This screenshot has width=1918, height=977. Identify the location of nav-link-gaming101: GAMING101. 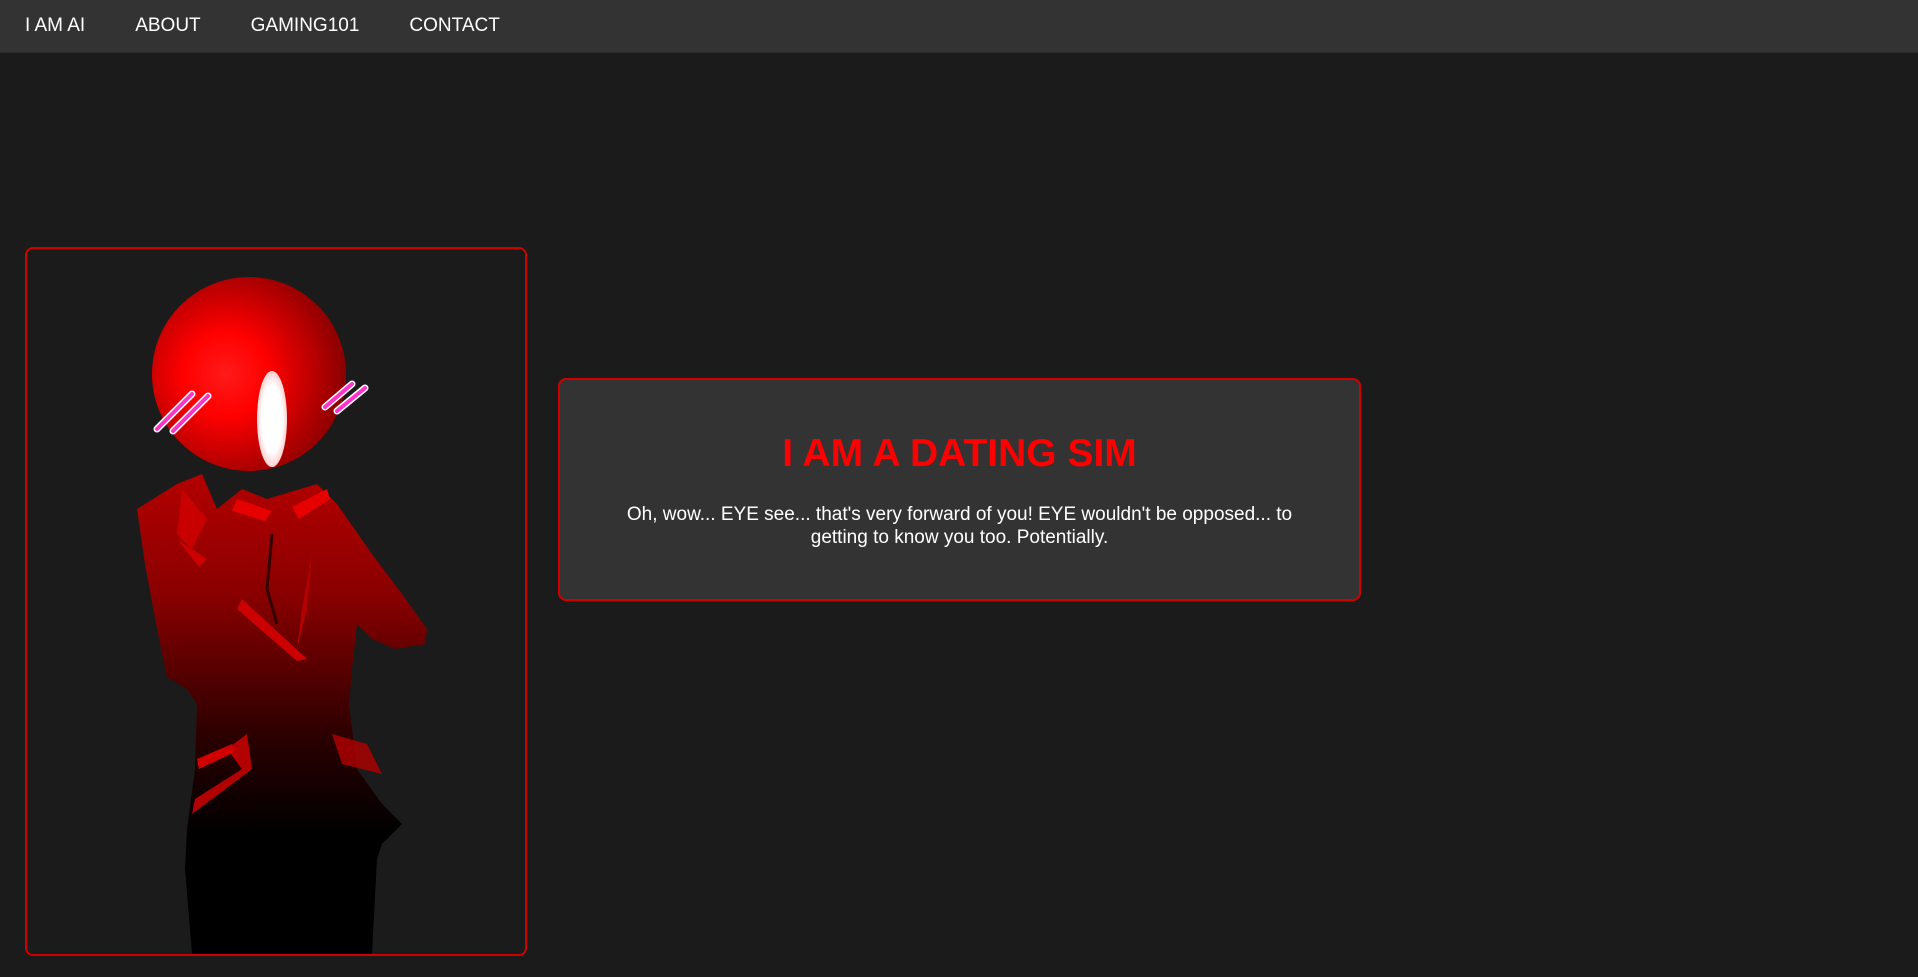
(305, 26).